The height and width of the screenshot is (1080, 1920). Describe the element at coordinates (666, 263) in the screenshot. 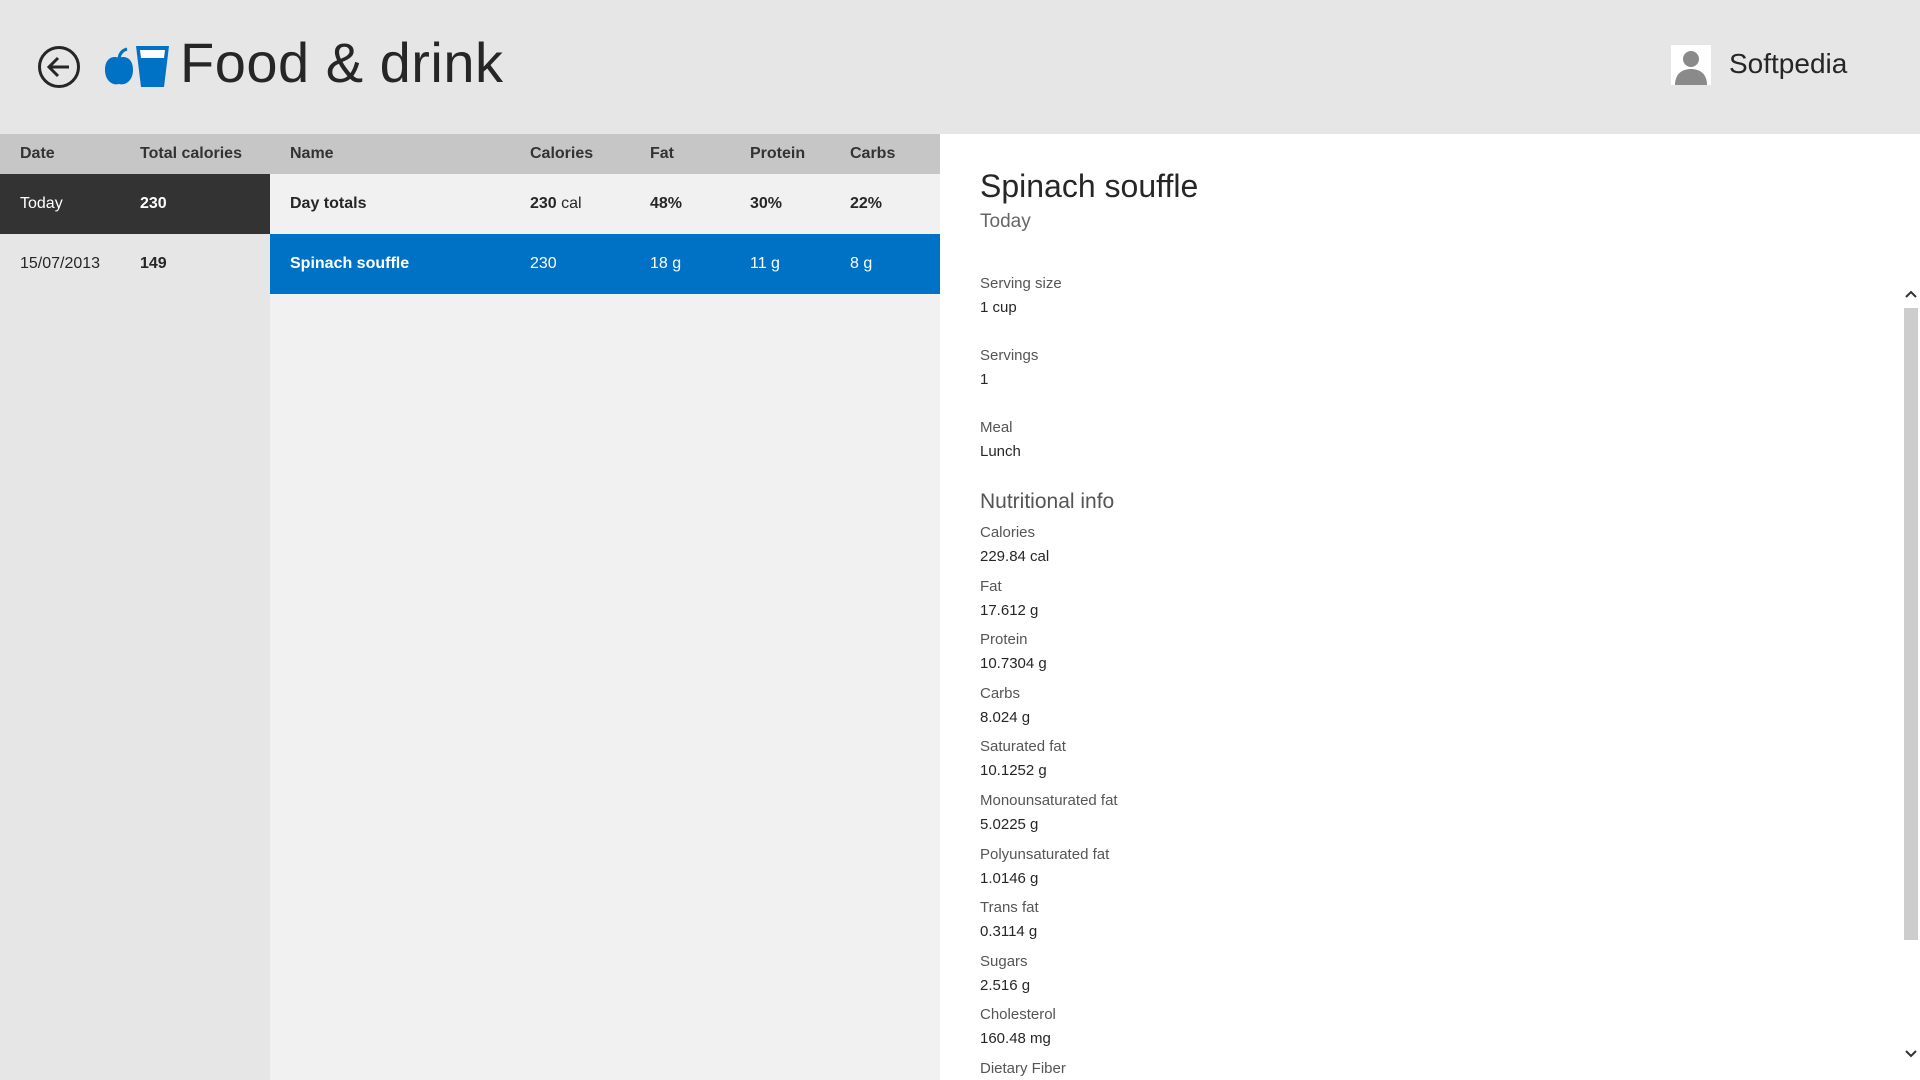

I see `entry-fat: 18 g` at that location.